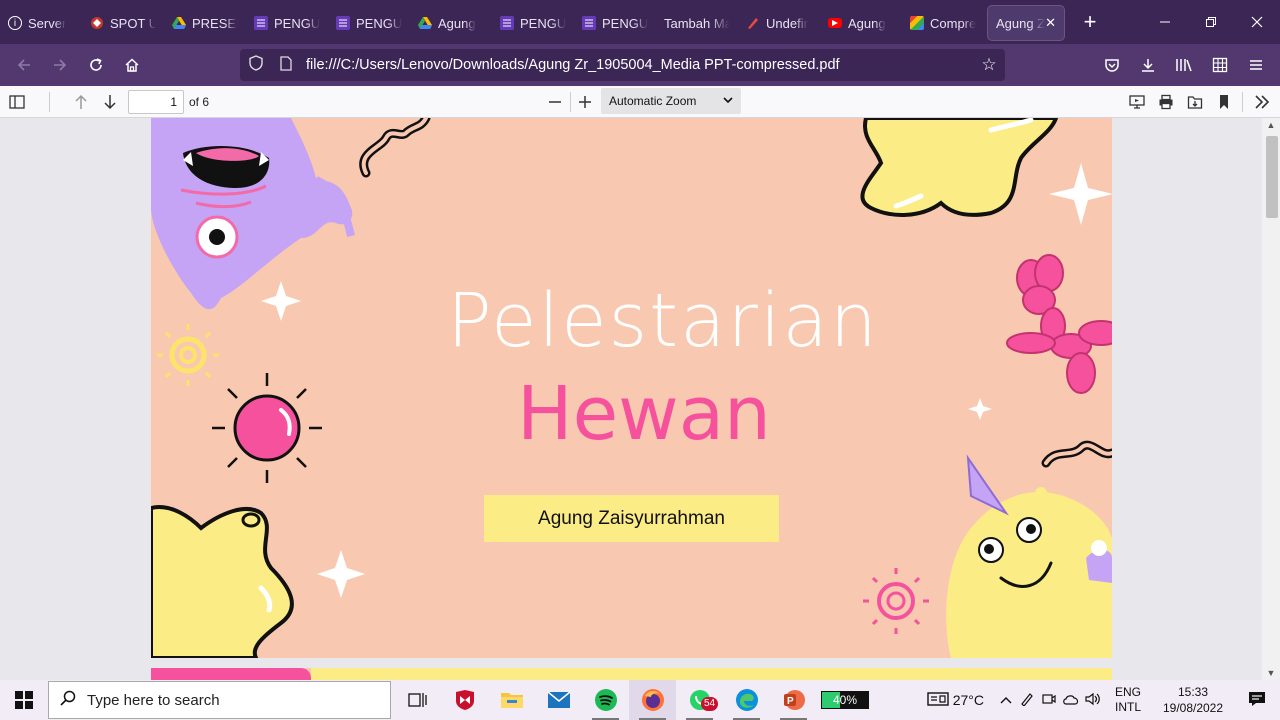  Describe the element at coordinates (584, 102) in the screenshot. I see `zoom-in-icon` at that location.